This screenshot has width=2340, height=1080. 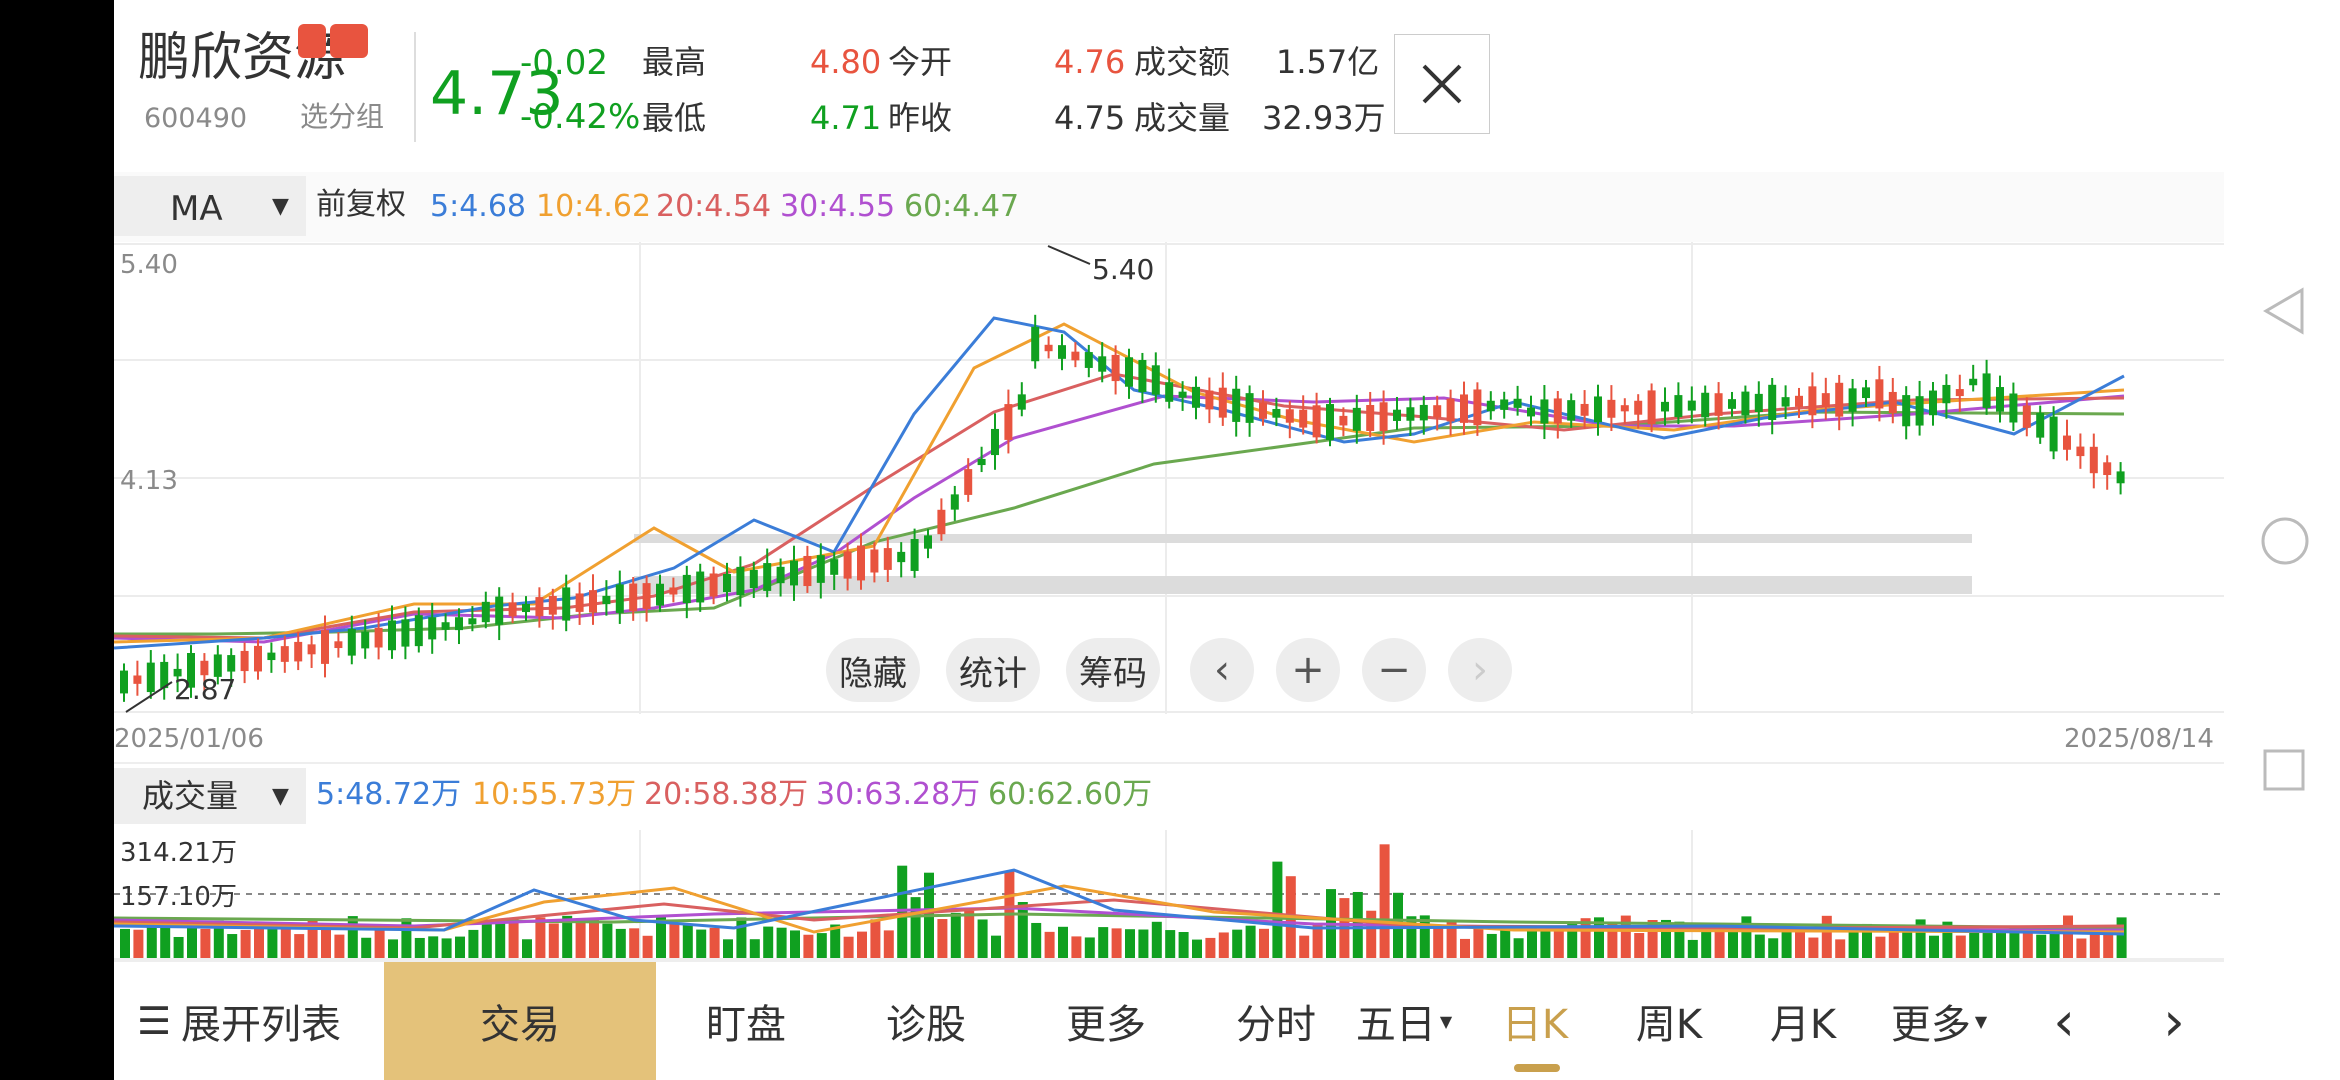 I want to click on vol-ma60-value: 60:62.60万, so click(x=1070, y=794).